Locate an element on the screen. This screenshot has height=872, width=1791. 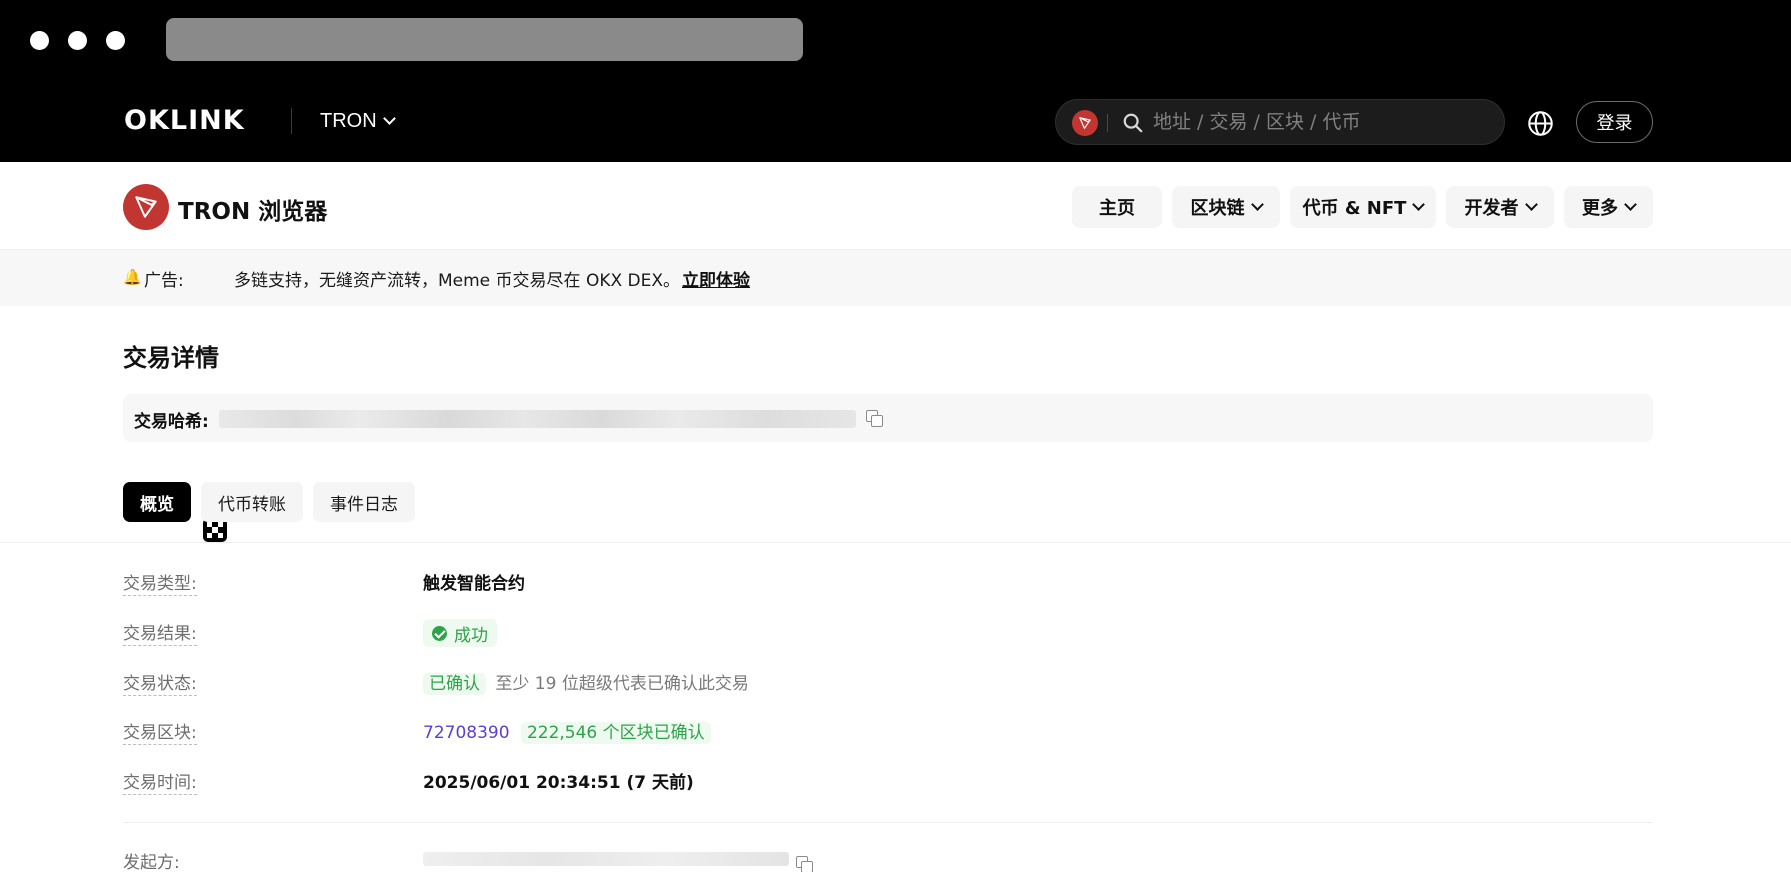
oklink-logo-text: OKLINK is located at coordinates (184, 120).